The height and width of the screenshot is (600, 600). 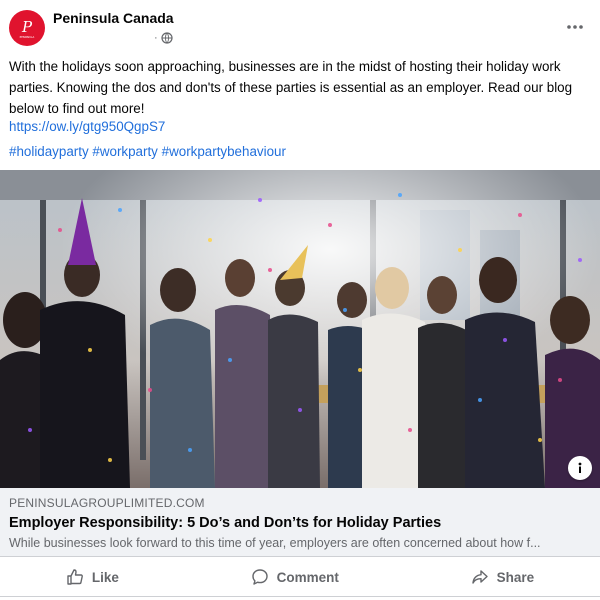 What do you see at coordinates (479, 577) in the screenshot?
I see `share-arrow-icon` at bounding box center [479, 577].